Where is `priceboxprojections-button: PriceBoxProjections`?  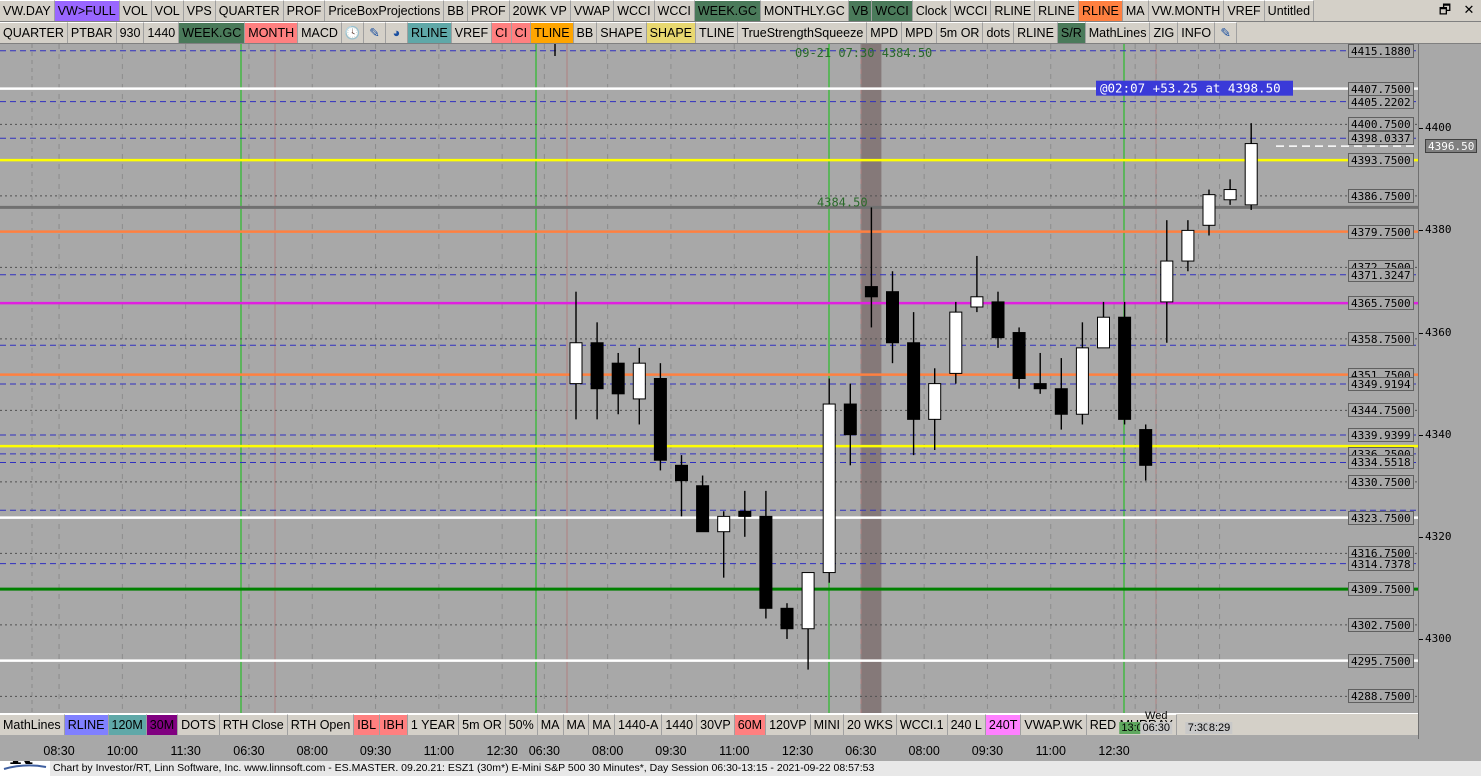
priceboxprojections-button: PriceBoxProjections is located at coordinates (385, 10).